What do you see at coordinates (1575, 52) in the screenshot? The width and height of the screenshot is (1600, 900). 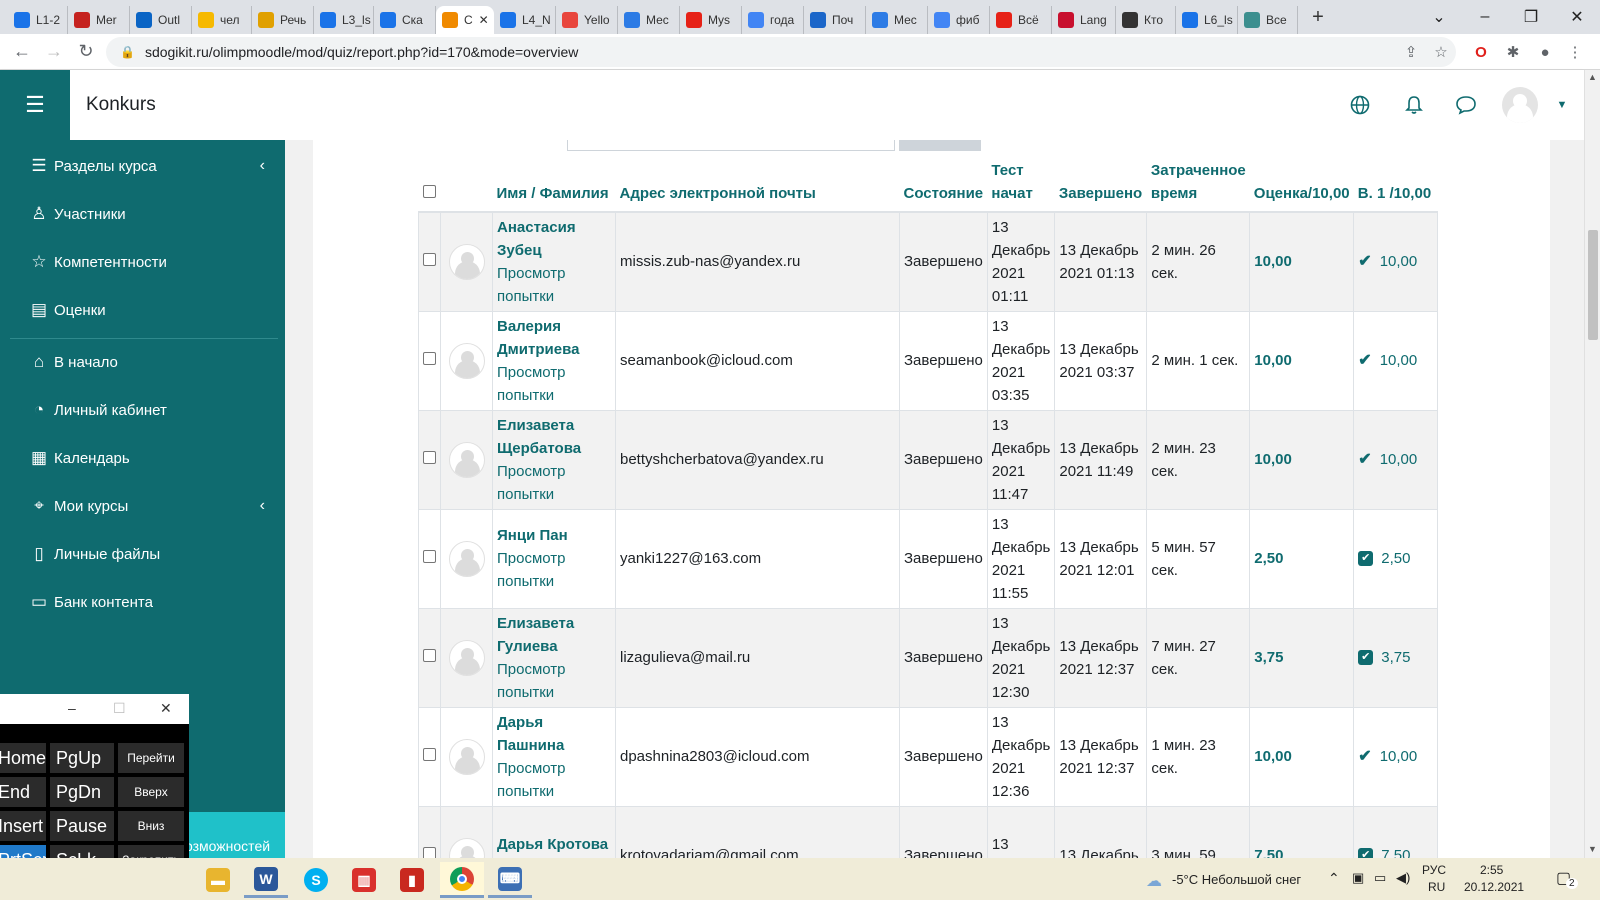 I see `menu-dots-icon: ⋮` at bounding box center [1575, 52].